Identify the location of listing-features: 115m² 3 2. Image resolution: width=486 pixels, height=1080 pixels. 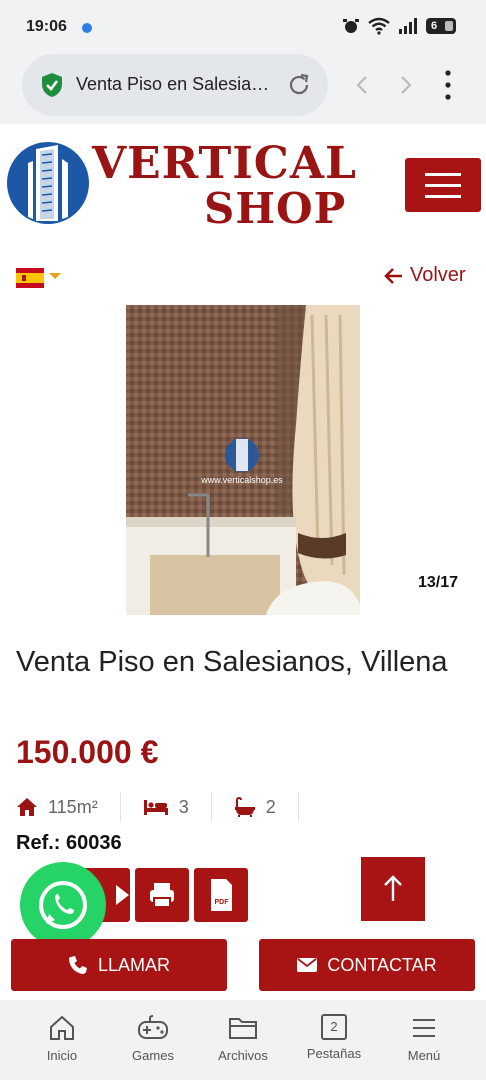
(157, 807).